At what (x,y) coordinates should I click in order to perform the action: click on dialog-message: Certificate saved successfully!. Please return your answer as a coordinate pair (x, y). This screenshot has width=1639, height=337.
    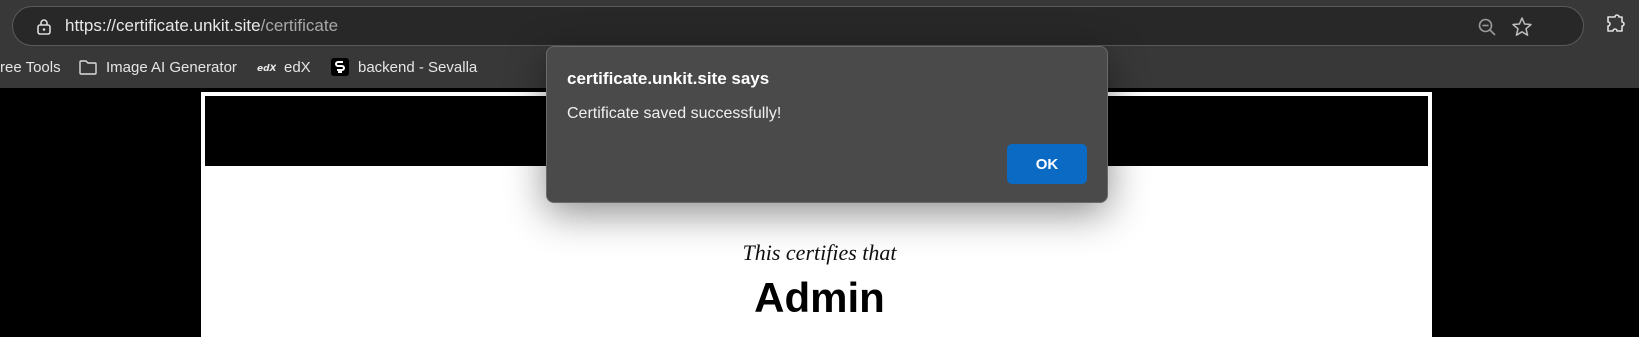
    Looking at the image, I should click on (674, 113).